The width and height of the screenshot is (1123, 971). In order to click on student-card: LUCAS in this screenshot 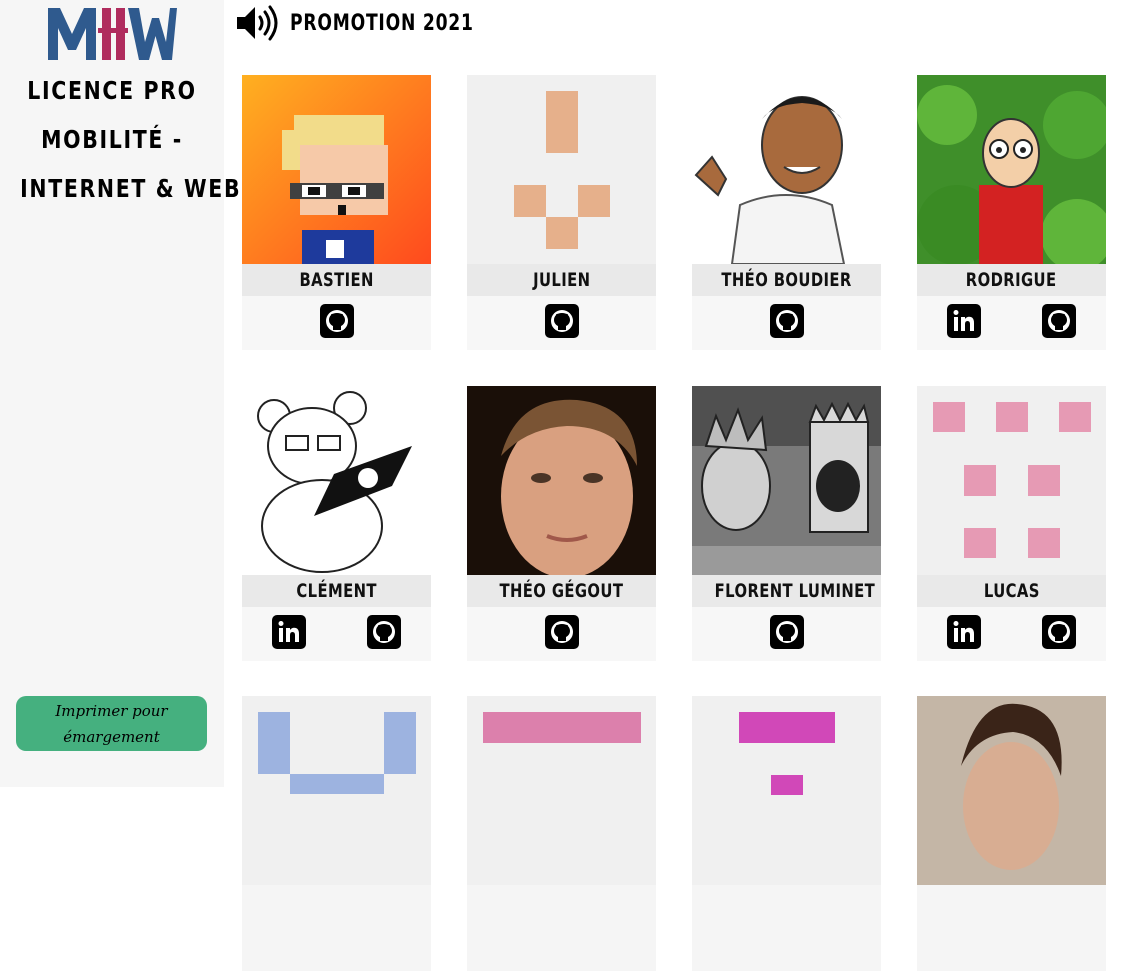, I will do `click(1011, 523)`.